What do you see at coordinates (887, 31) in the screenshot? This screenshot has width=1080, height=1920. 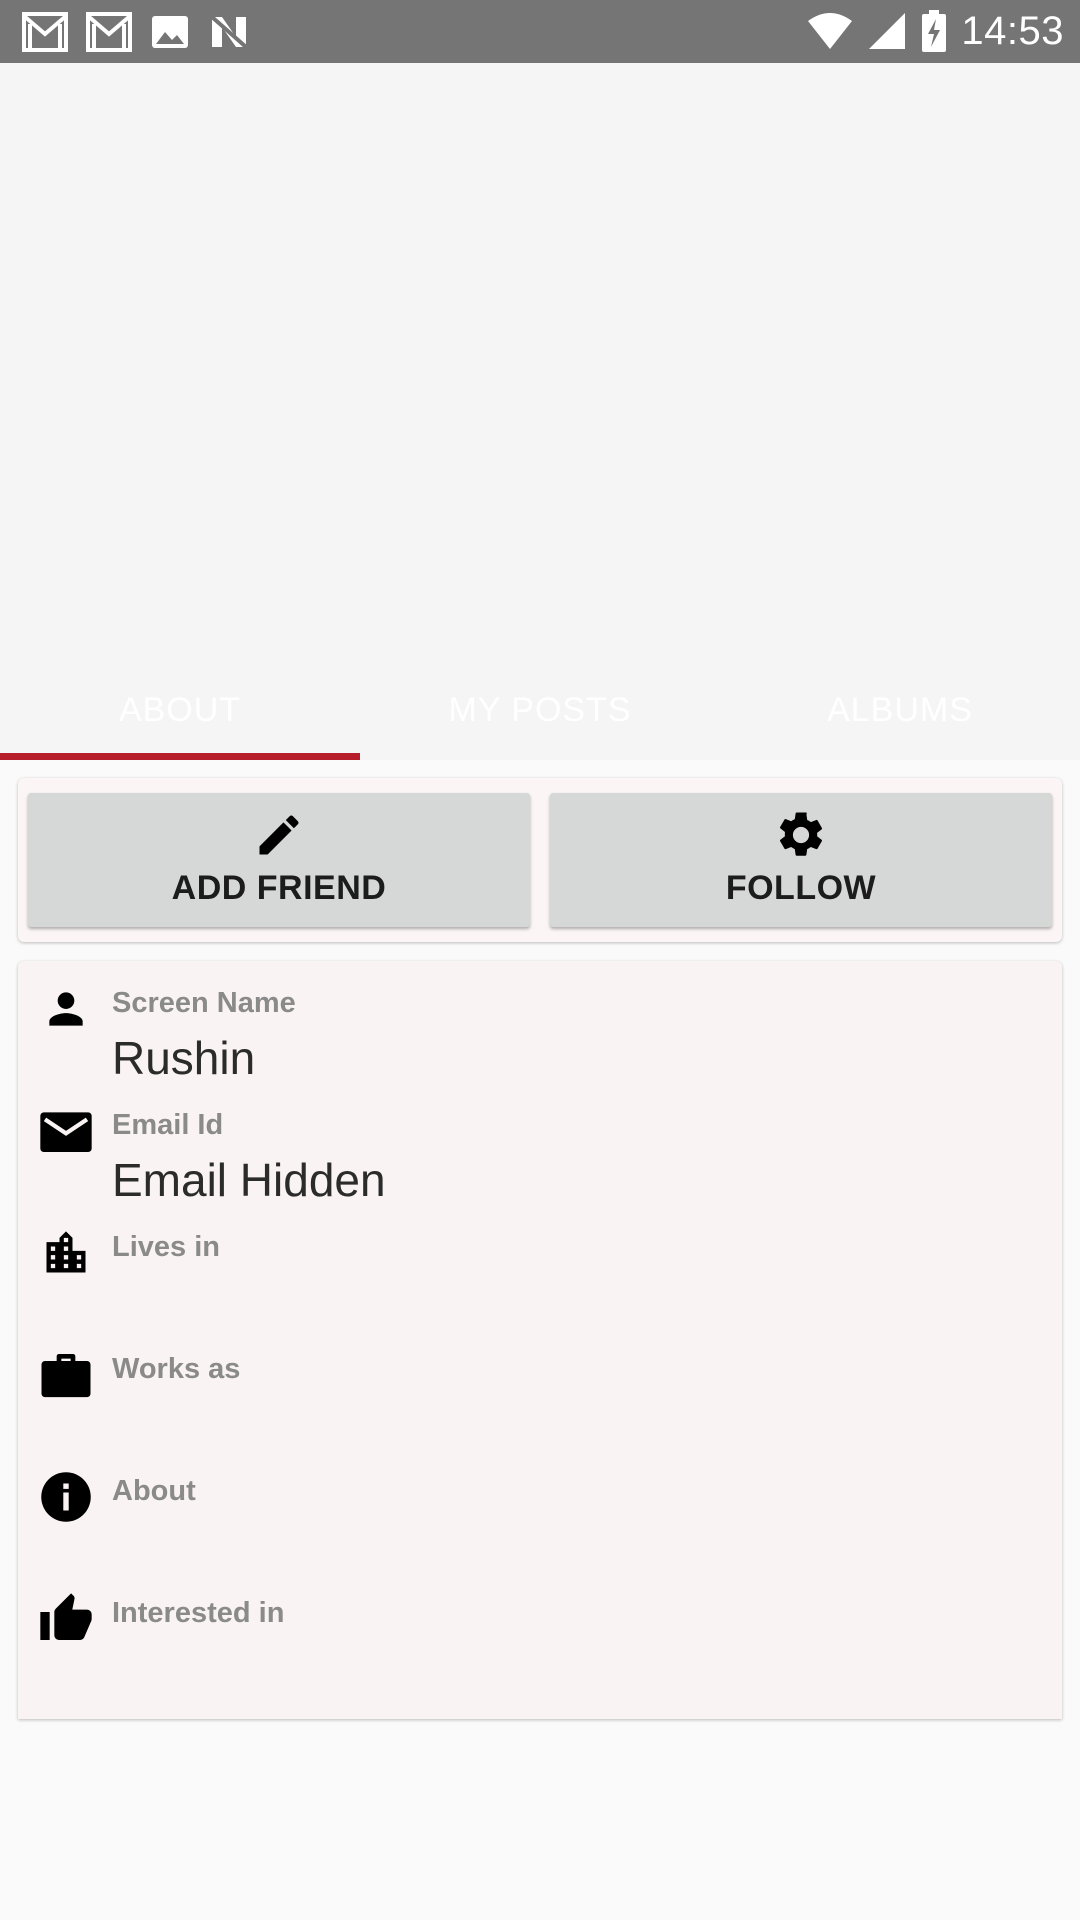 I see `signal-icon` at bounding box center [887, 31].